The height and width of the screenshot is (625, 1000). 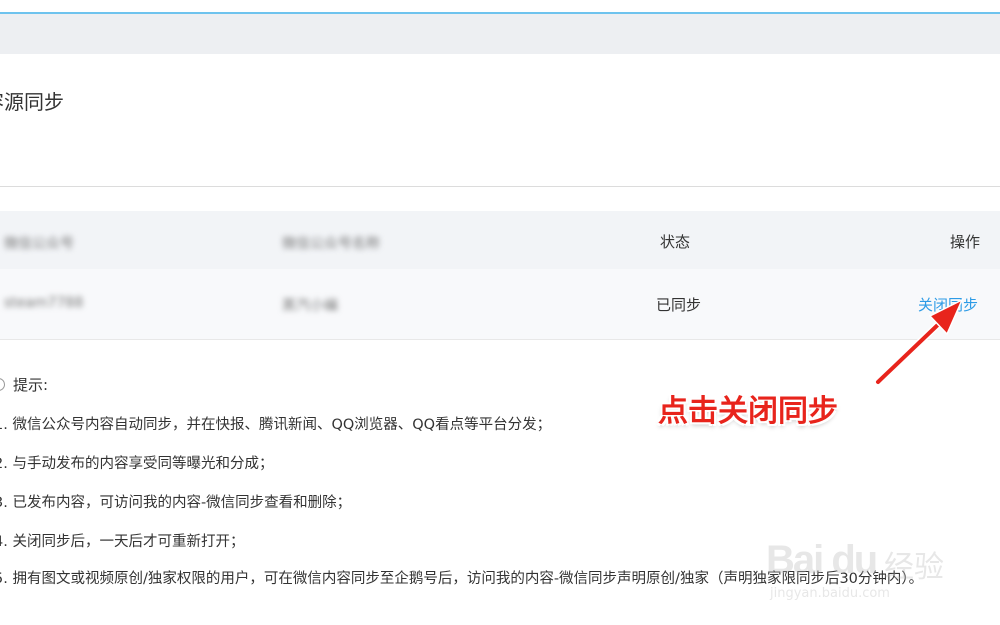 What do you see at coordinates (500, 34) in the screenshot?
I see `top-toolbar` at bounding box center [500, 34].